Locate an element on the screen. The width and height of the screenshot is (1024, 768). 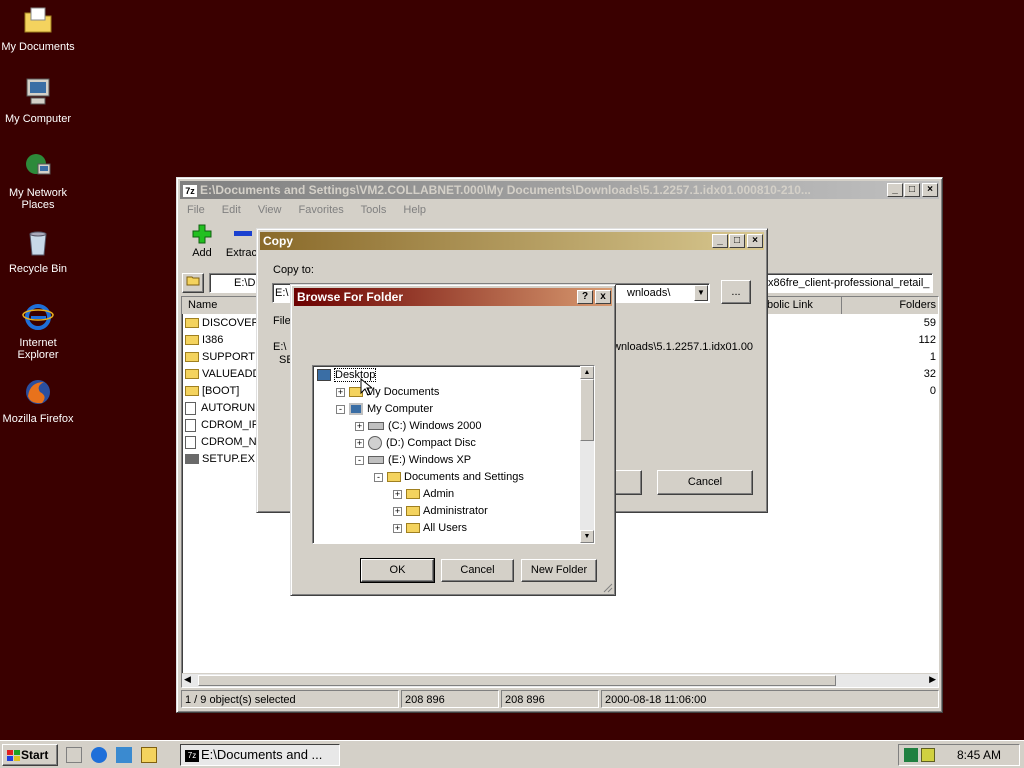
tree-item-label: My Documents is located at coordinates (403, 392).